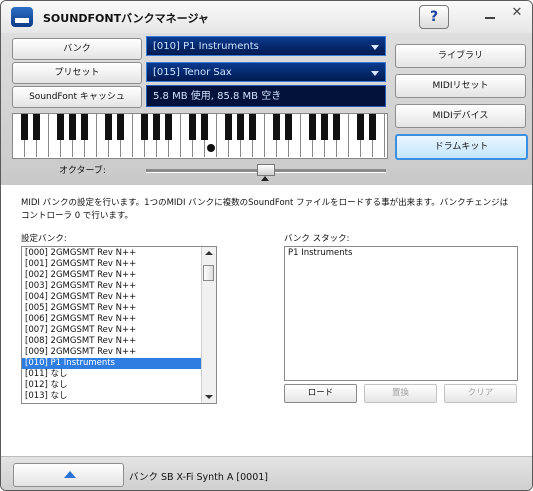  Describe the element at coordinates (434, 17) in the screenshot. I see `help-button: ?` at that location.